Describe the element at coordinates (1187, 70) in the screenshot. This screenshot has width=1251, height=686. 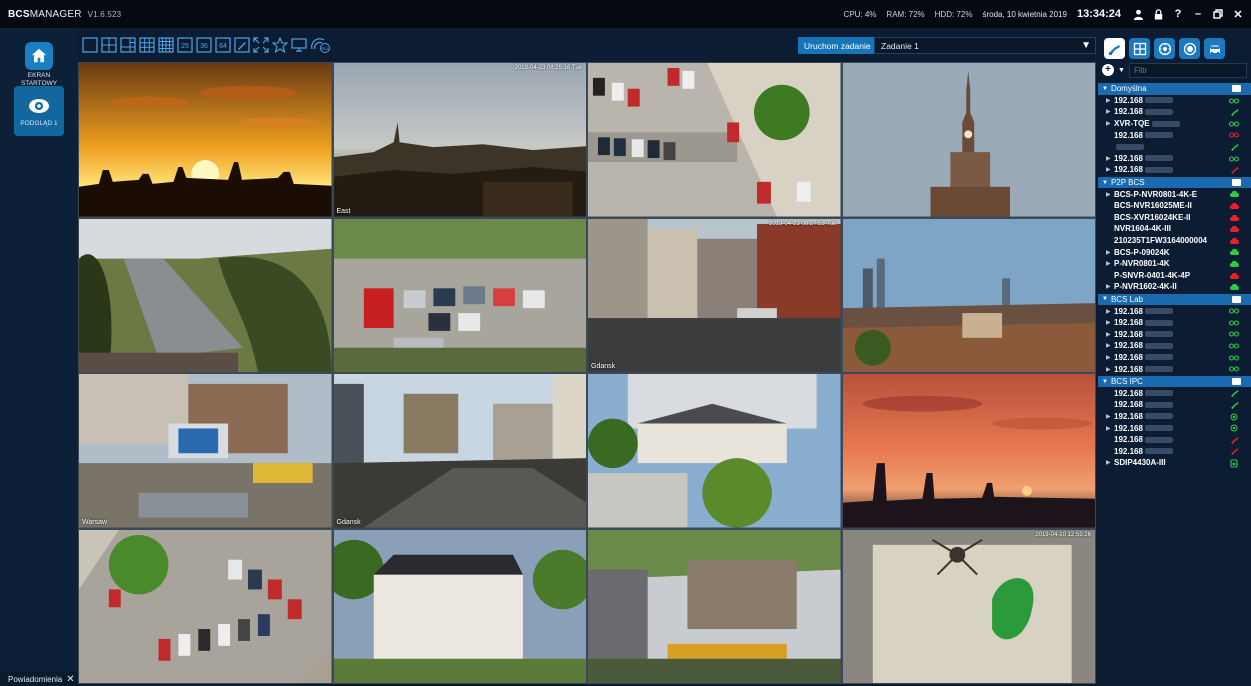
I see `filter-input` at that location.